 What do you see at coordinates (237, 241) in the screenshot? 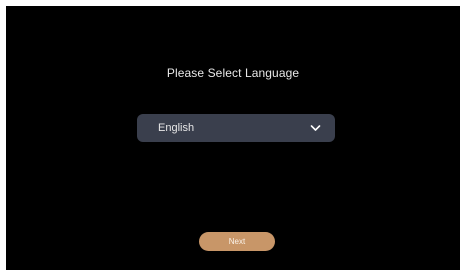
I see `next-button: Next` at bounding box center [237, 241].